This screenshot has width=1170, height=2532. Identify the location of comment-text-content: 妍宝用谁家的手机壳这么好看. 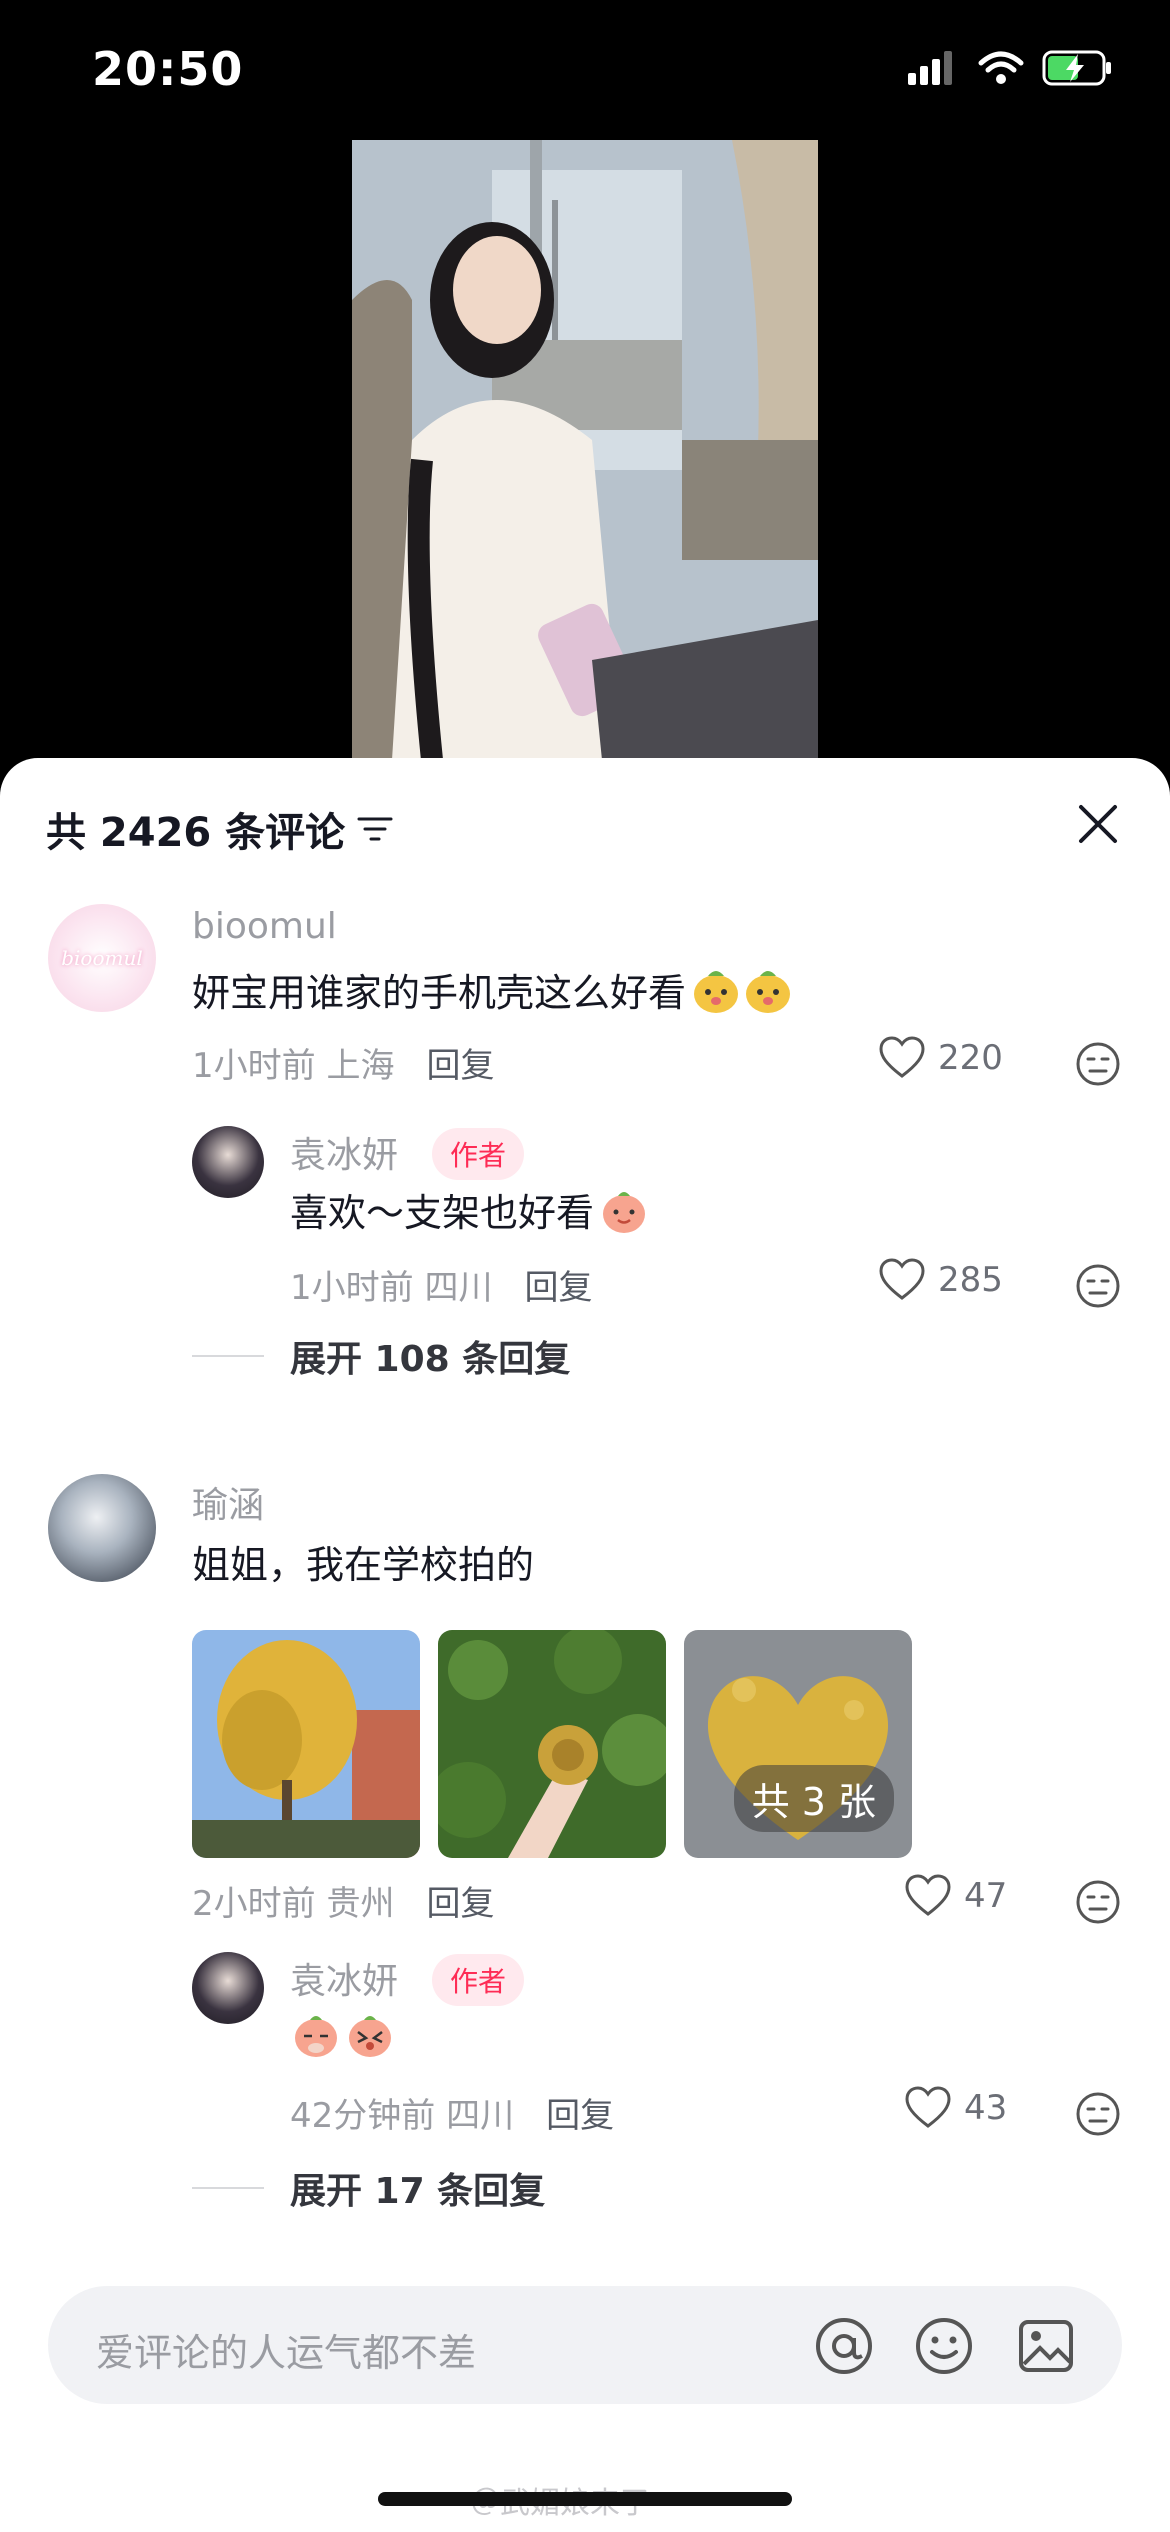
(439, 993).